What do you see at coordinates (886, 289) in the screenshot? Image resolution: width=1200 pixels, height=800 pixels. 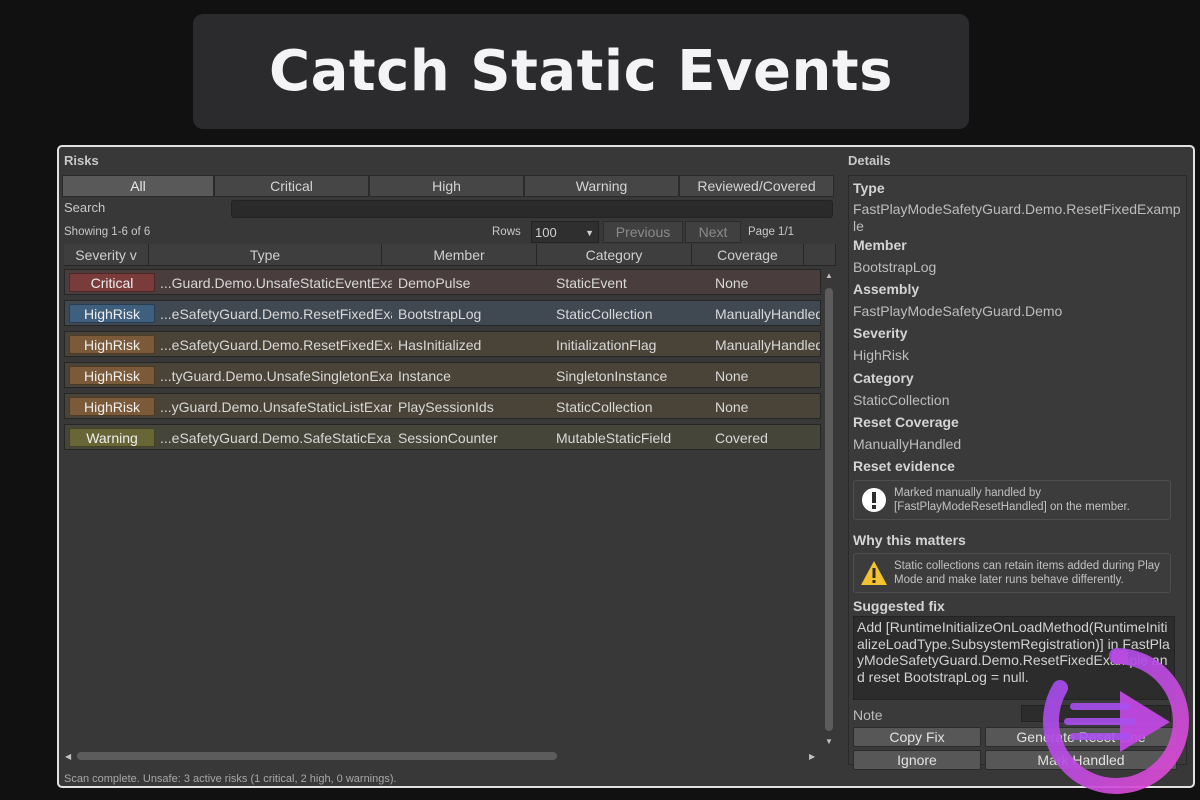 I see `assembly-label: Assembly` at bounding box center [886, 289].